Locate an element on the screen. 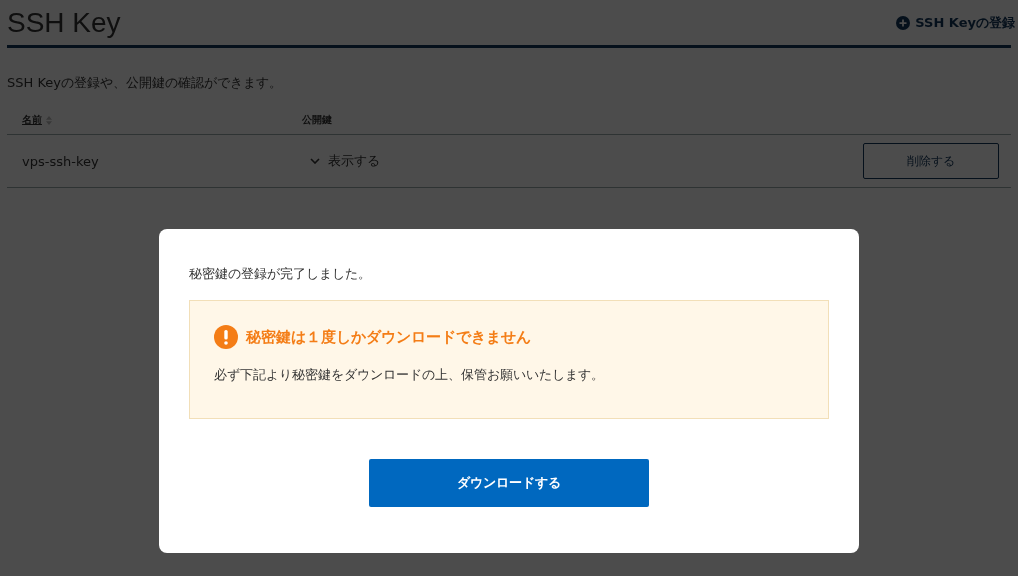 This screenshot has width=1018, height=576. page-title: SSH Key is located at coordinates (64, 22).